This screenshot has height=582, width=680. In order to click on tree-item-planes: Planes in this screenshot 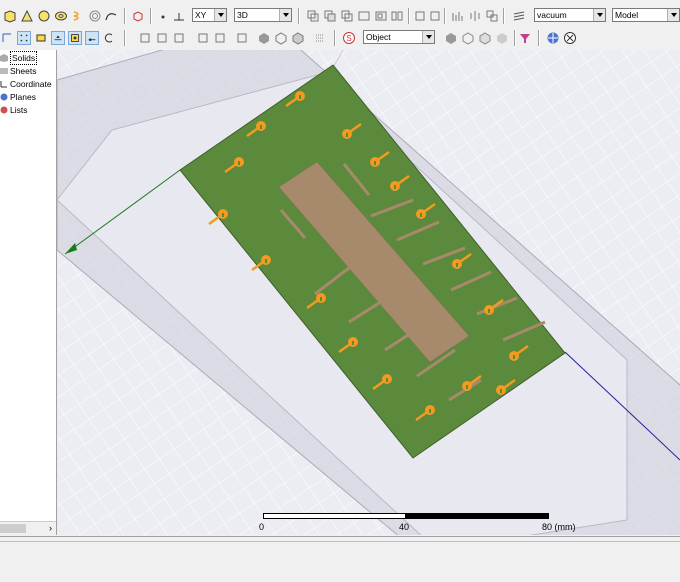, I will do `click(18, 97)`.